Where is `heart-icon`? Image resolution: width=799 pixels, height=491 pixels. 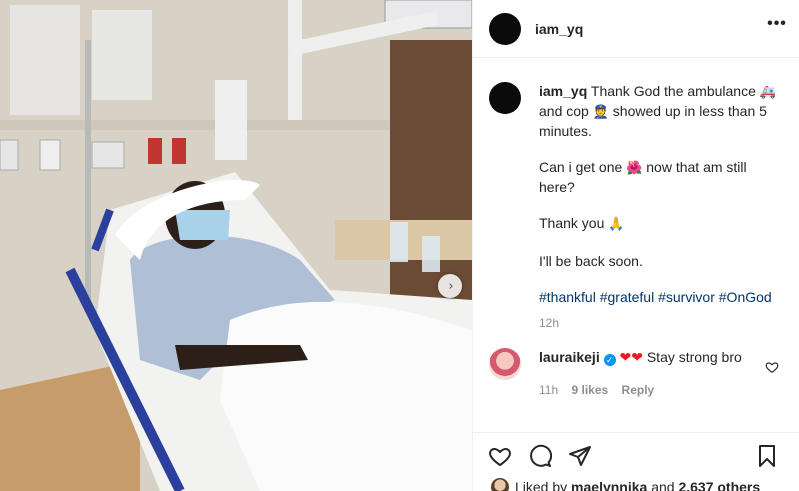 heart-icon is located at coordinates (500, 456).